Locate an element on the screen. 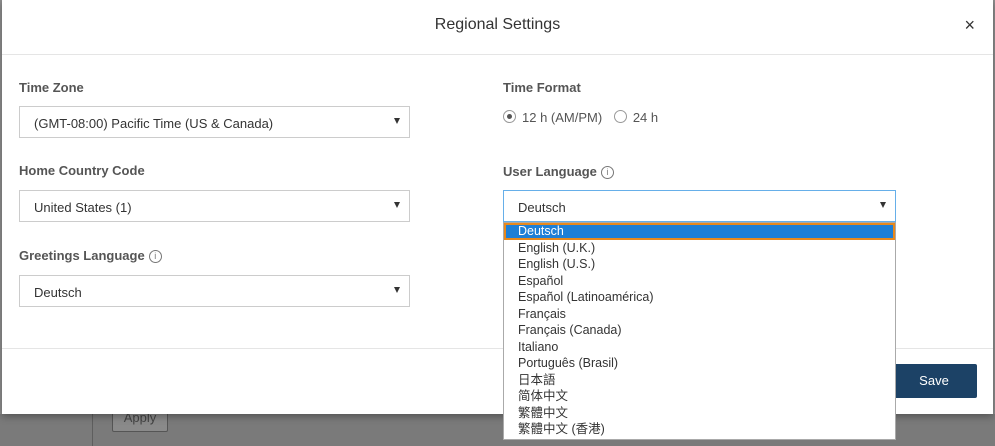 The height and width of the screenshot is (446, 995). time-format-24h-radio is located at coordinates (620, 116).